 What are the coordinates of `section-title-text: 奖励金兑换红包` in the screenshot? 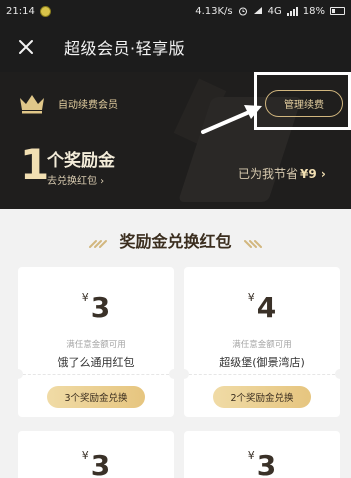 It's located at (175, 241).